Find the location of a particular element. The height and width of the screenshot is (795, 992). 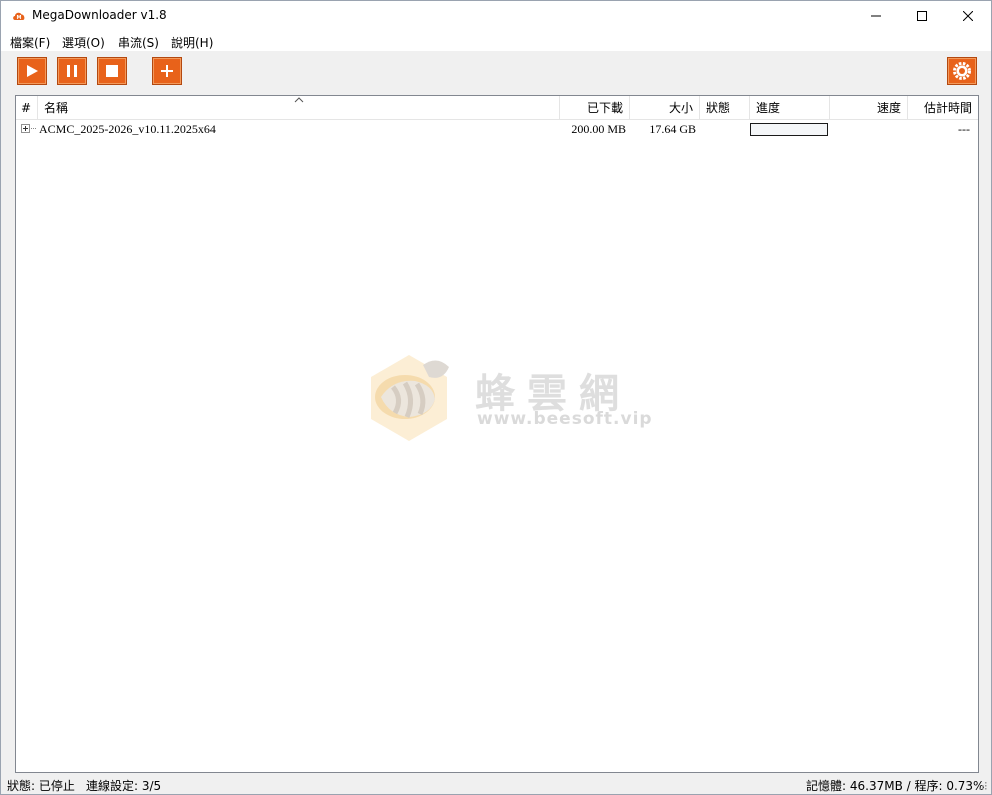

bee-logo-icon is located at coordinates (410, 398).